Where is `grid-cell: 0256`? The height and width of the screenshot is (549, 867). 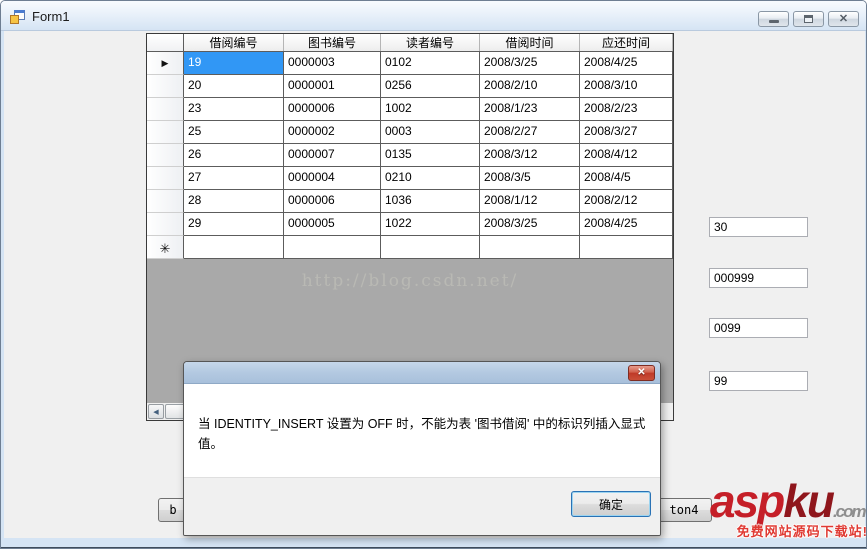
grid-cell: 0256 is located at coordinates (430, 86).